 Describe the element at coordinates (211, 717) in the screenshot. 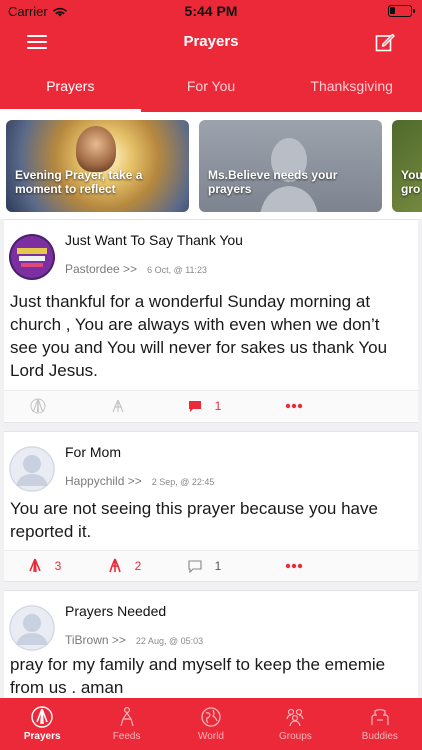

I see `globe-icon` at that location.